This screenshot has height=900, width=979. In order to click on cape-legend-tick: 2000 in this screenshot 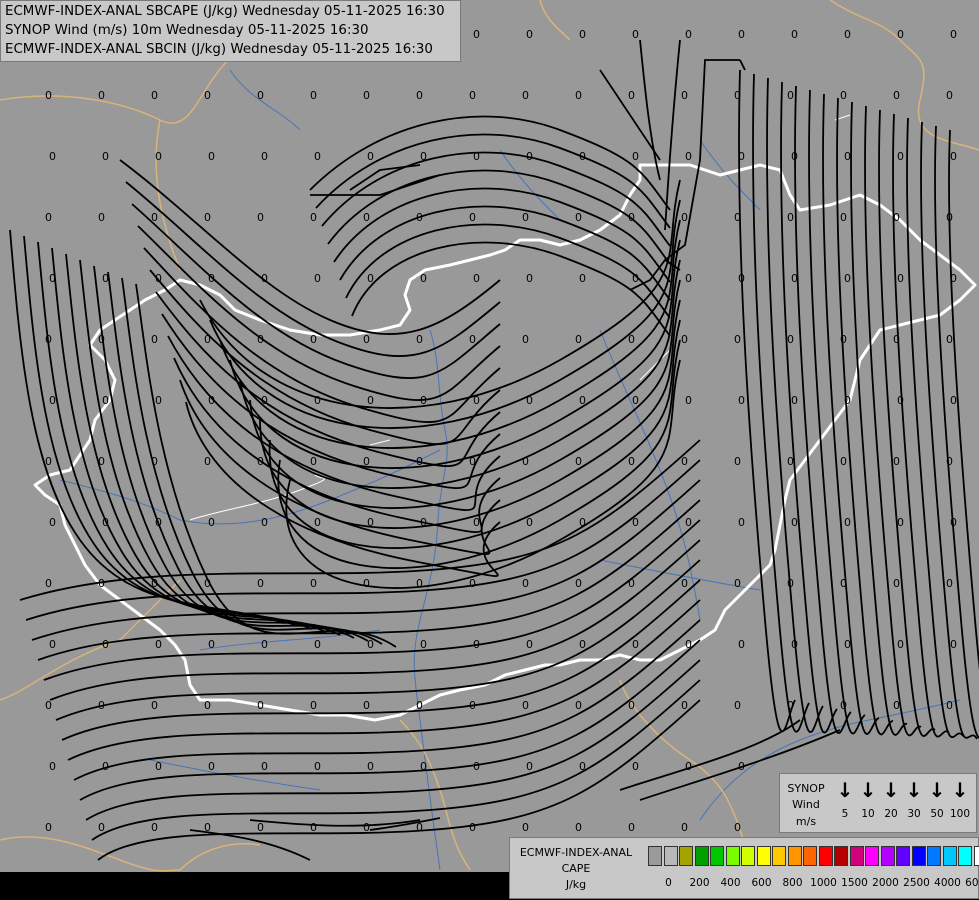, I will do `click(885, 883)`.